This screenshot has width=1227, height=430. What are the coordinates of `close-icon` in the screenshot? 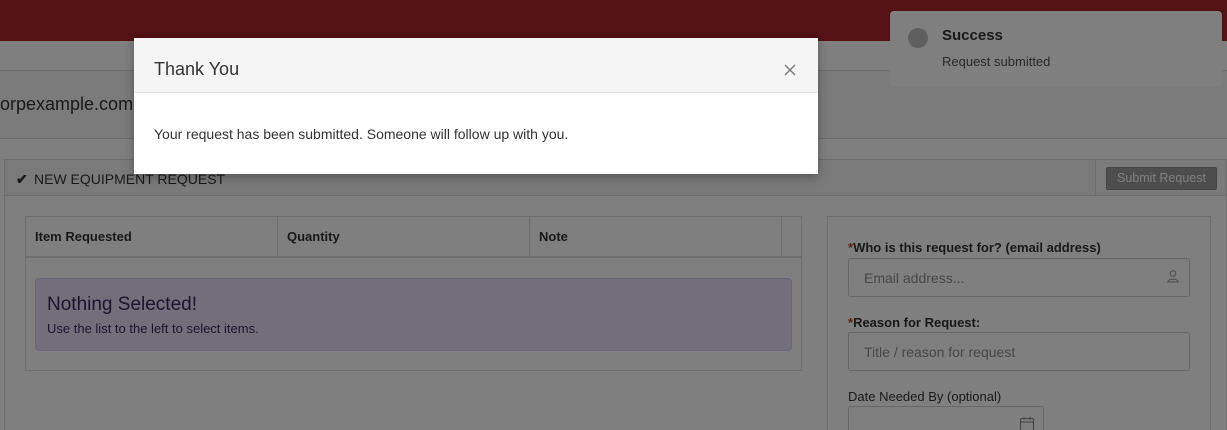 It's located at (790, 70).